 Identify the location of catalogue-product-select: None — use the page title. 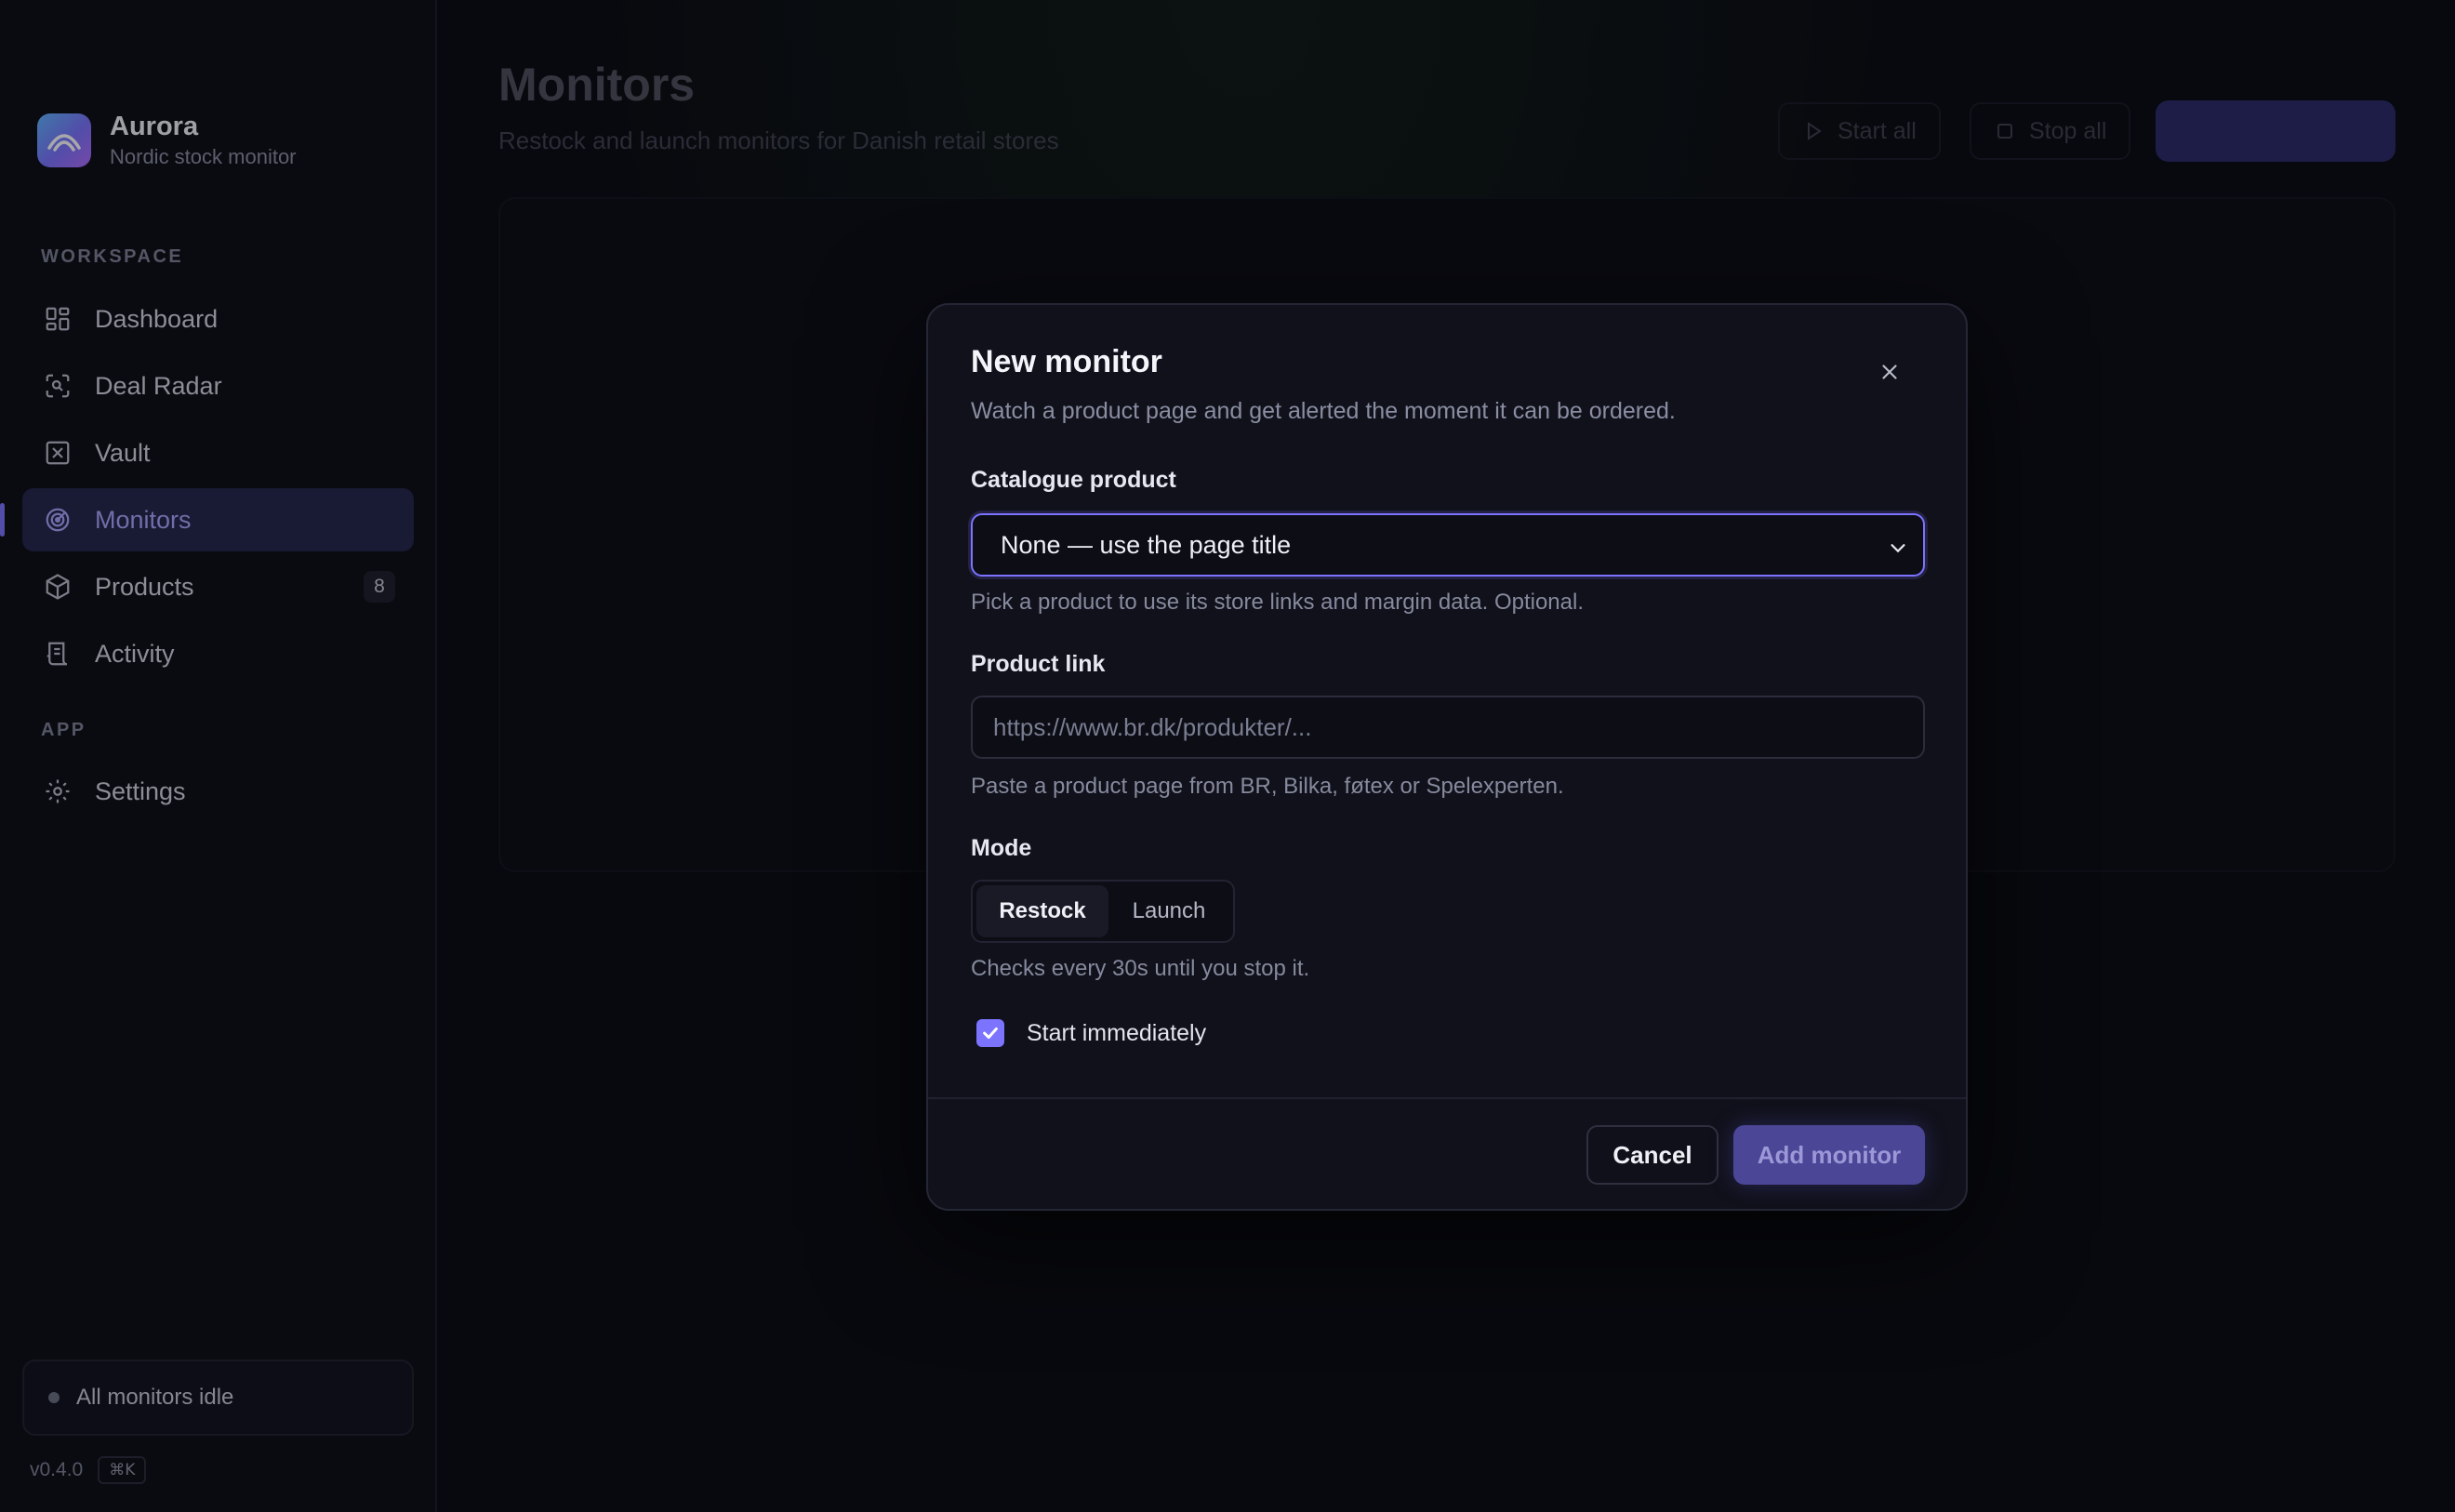
(1448, 545).